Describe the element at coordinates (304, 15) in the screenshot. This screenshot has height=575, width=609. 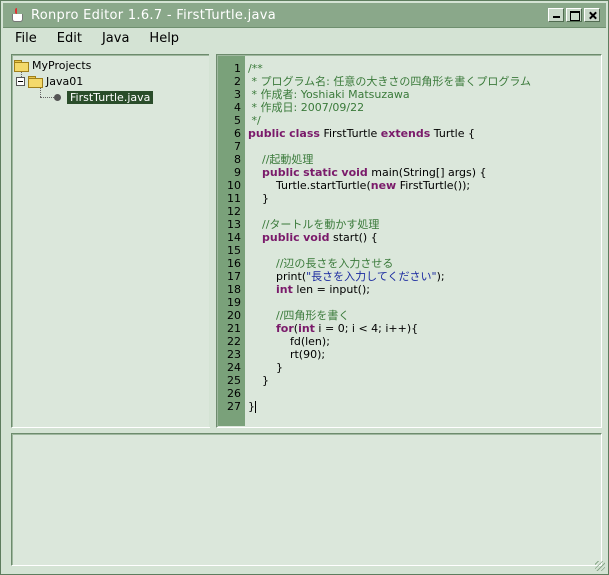
I see `title-bar: Ronpro Editor 1.6.7 - FirstTurtle.java` at that location.